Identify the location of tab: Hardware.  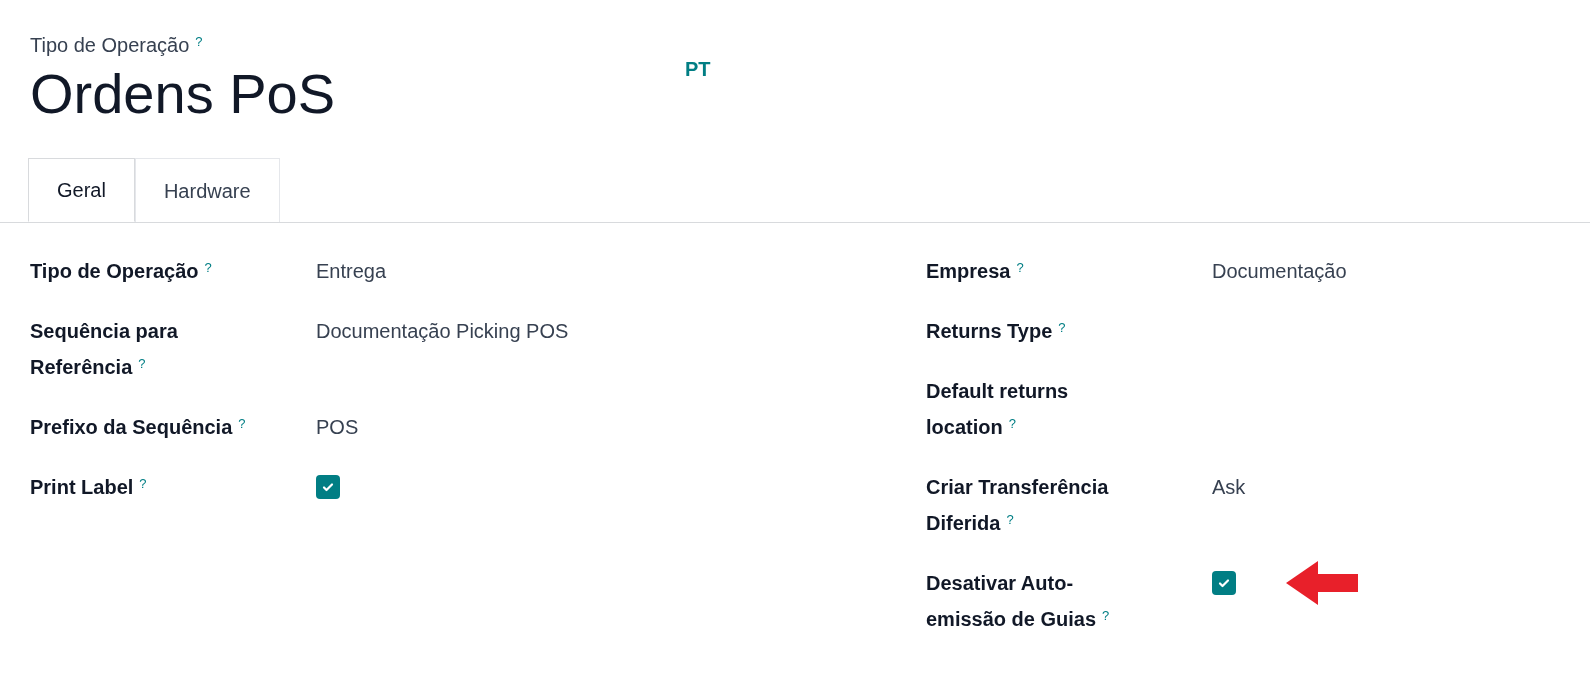
(207, 190).